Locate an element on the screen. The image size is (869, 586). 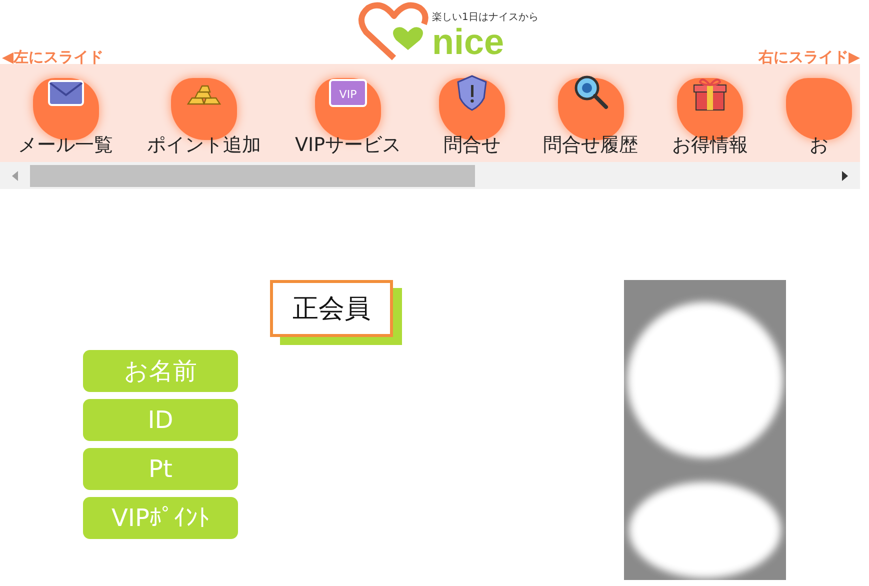
logo-heart-icon is located at coordinates (394, 32).